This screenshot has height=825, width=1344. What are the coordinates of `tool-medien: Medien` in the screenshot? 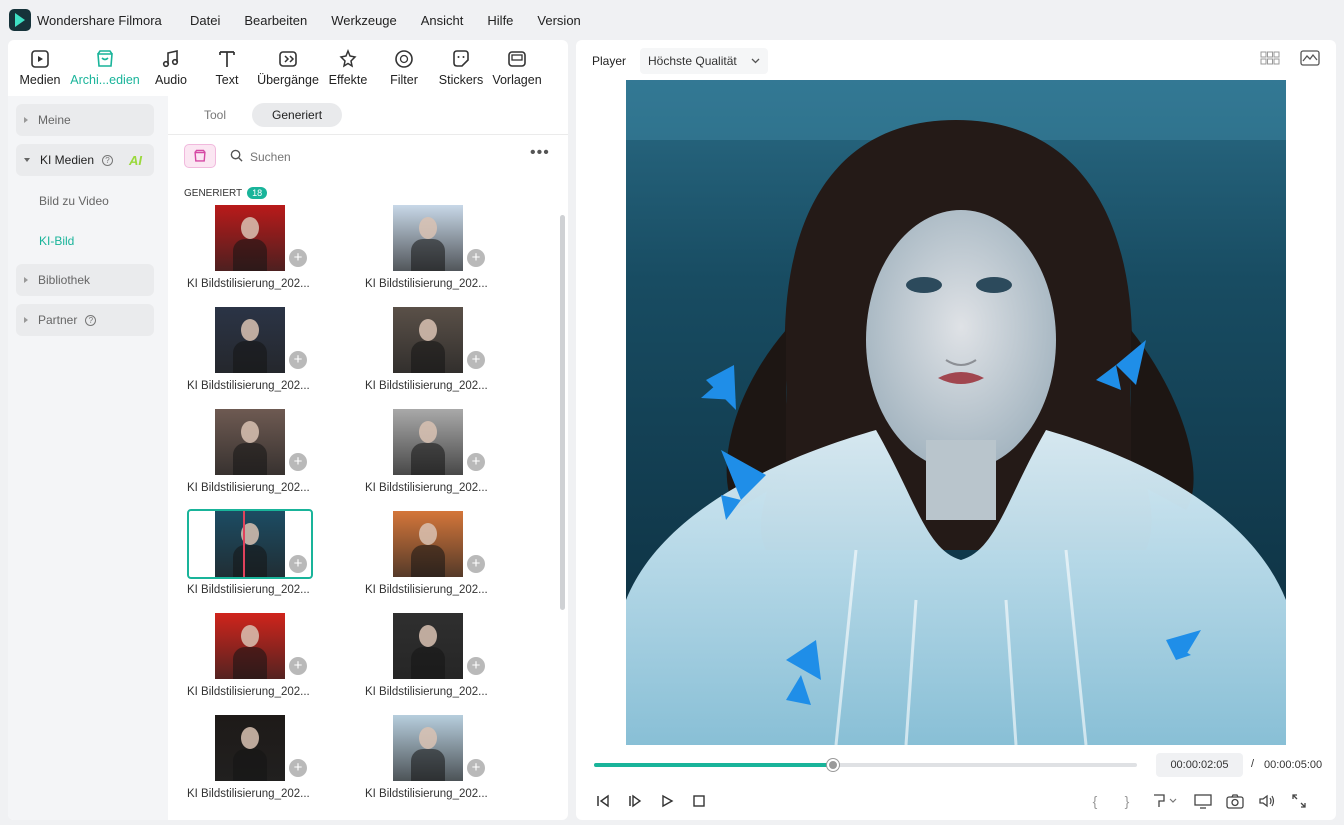 It's located at (40, 68).